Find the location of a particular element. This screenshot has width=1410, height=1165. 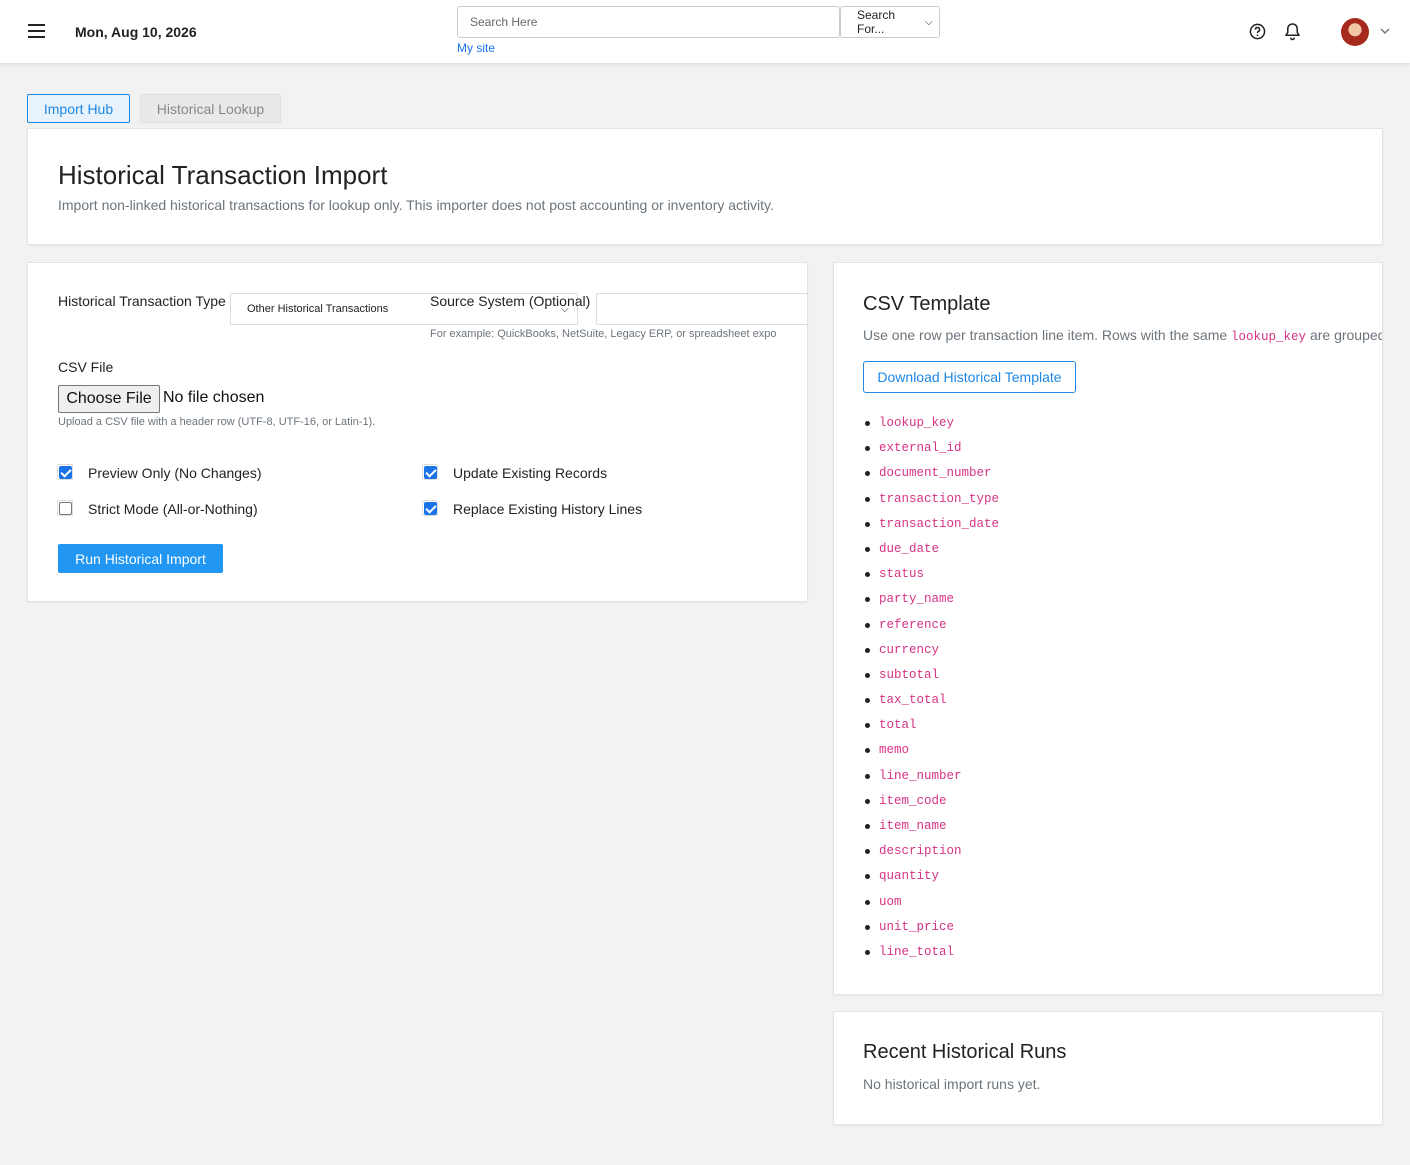

tab-import-hub: Import Hub is located at coordinates (78, 108).